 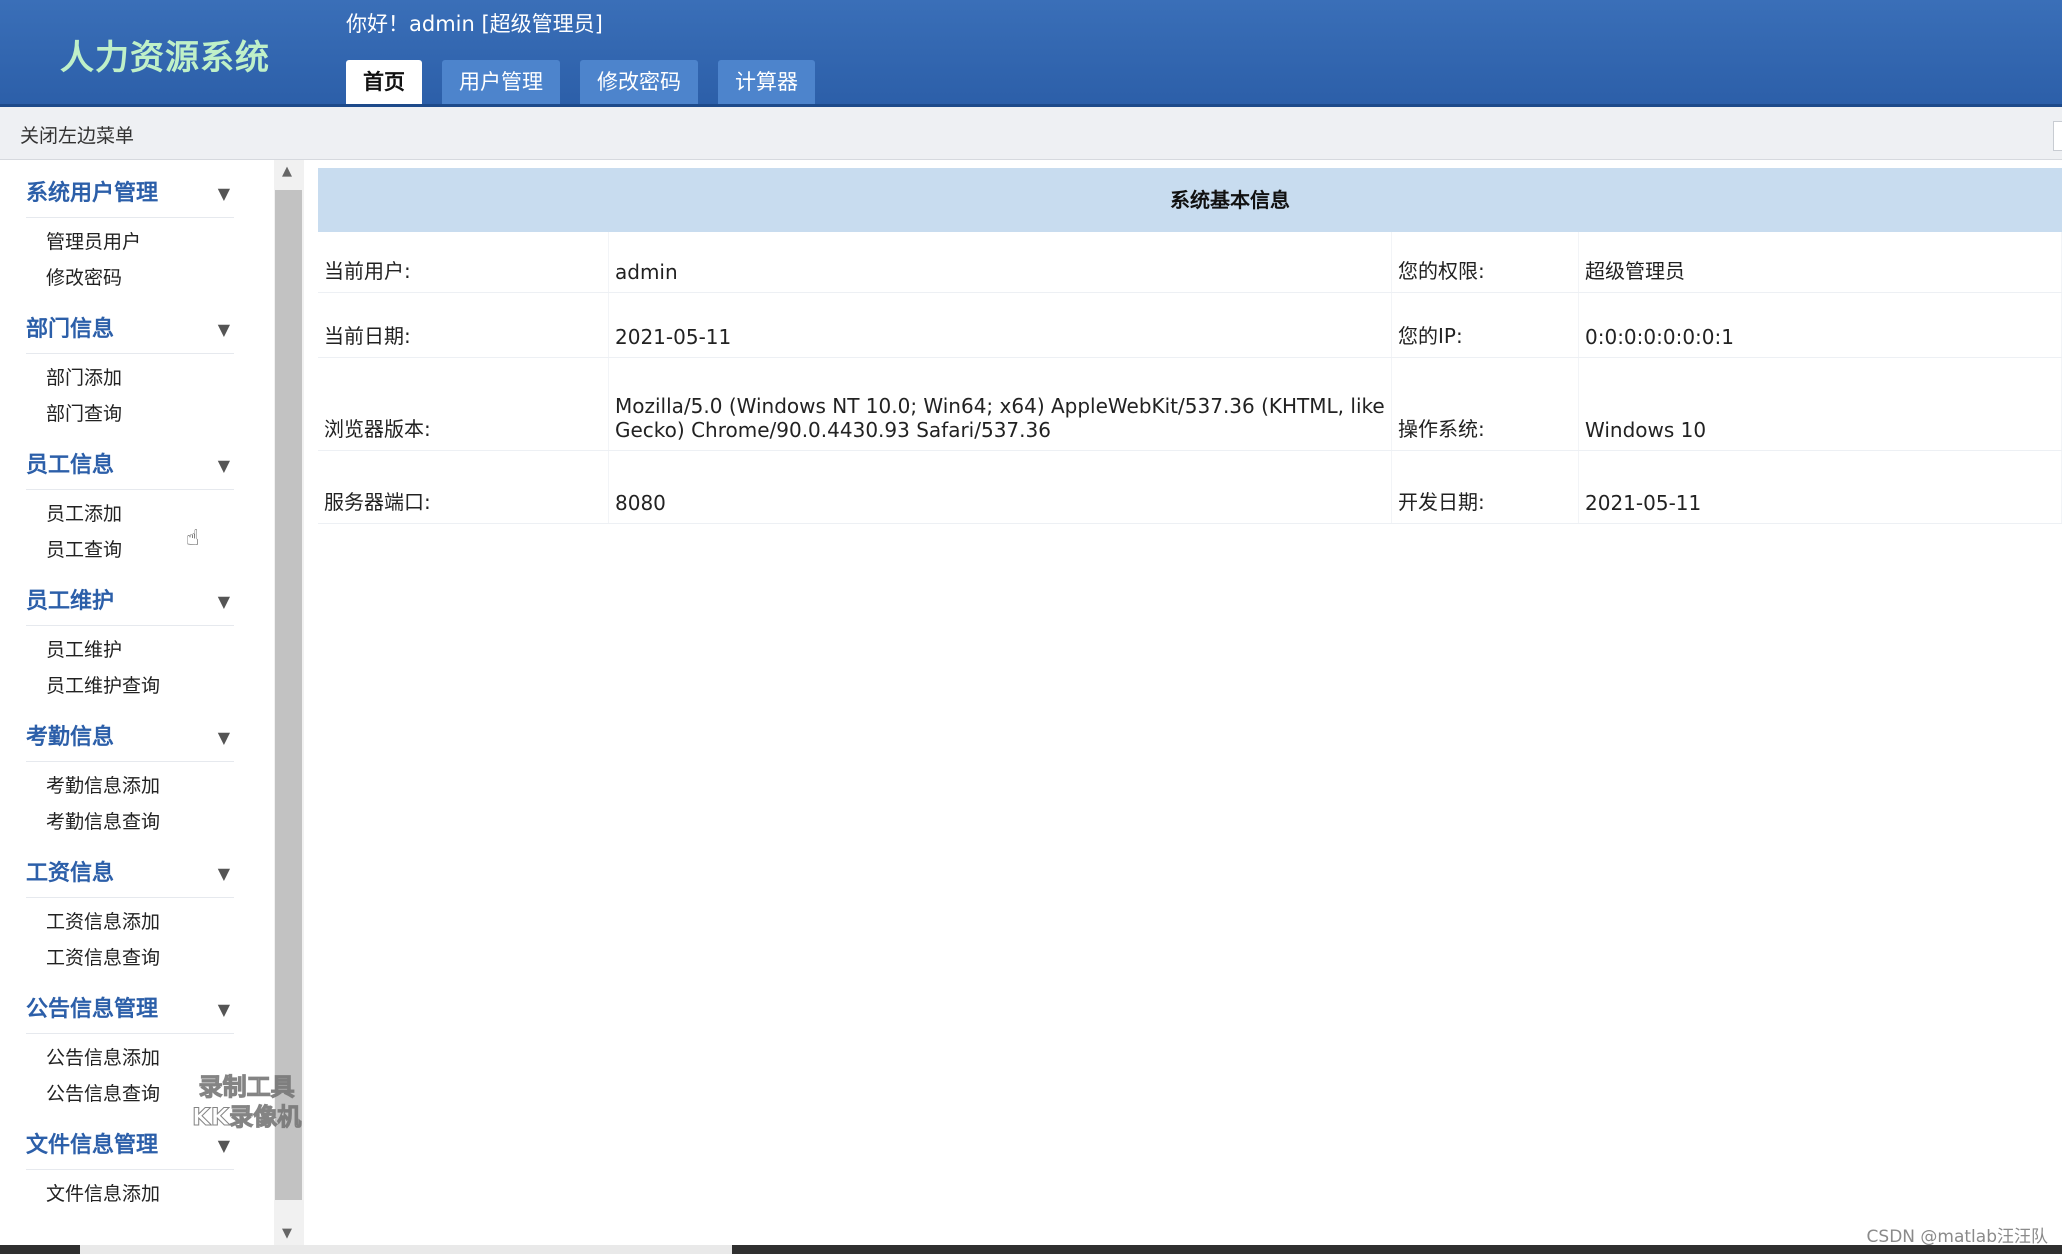 What do you see at coordinates (1485, 262) in the screenshot?
I see `label-permission: 您的权限:` at bounding box center [1485, 262].